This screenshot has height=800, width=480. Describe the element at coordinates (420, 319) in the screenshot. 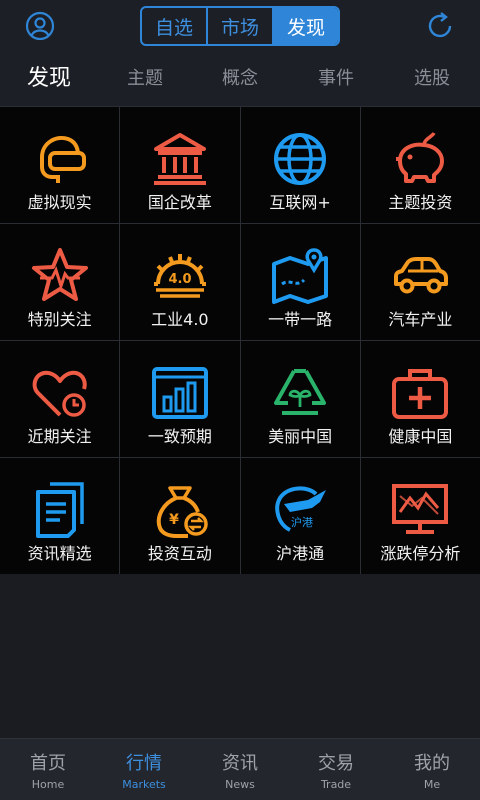

I see `grid-item-label: 汽车产业` at that location.